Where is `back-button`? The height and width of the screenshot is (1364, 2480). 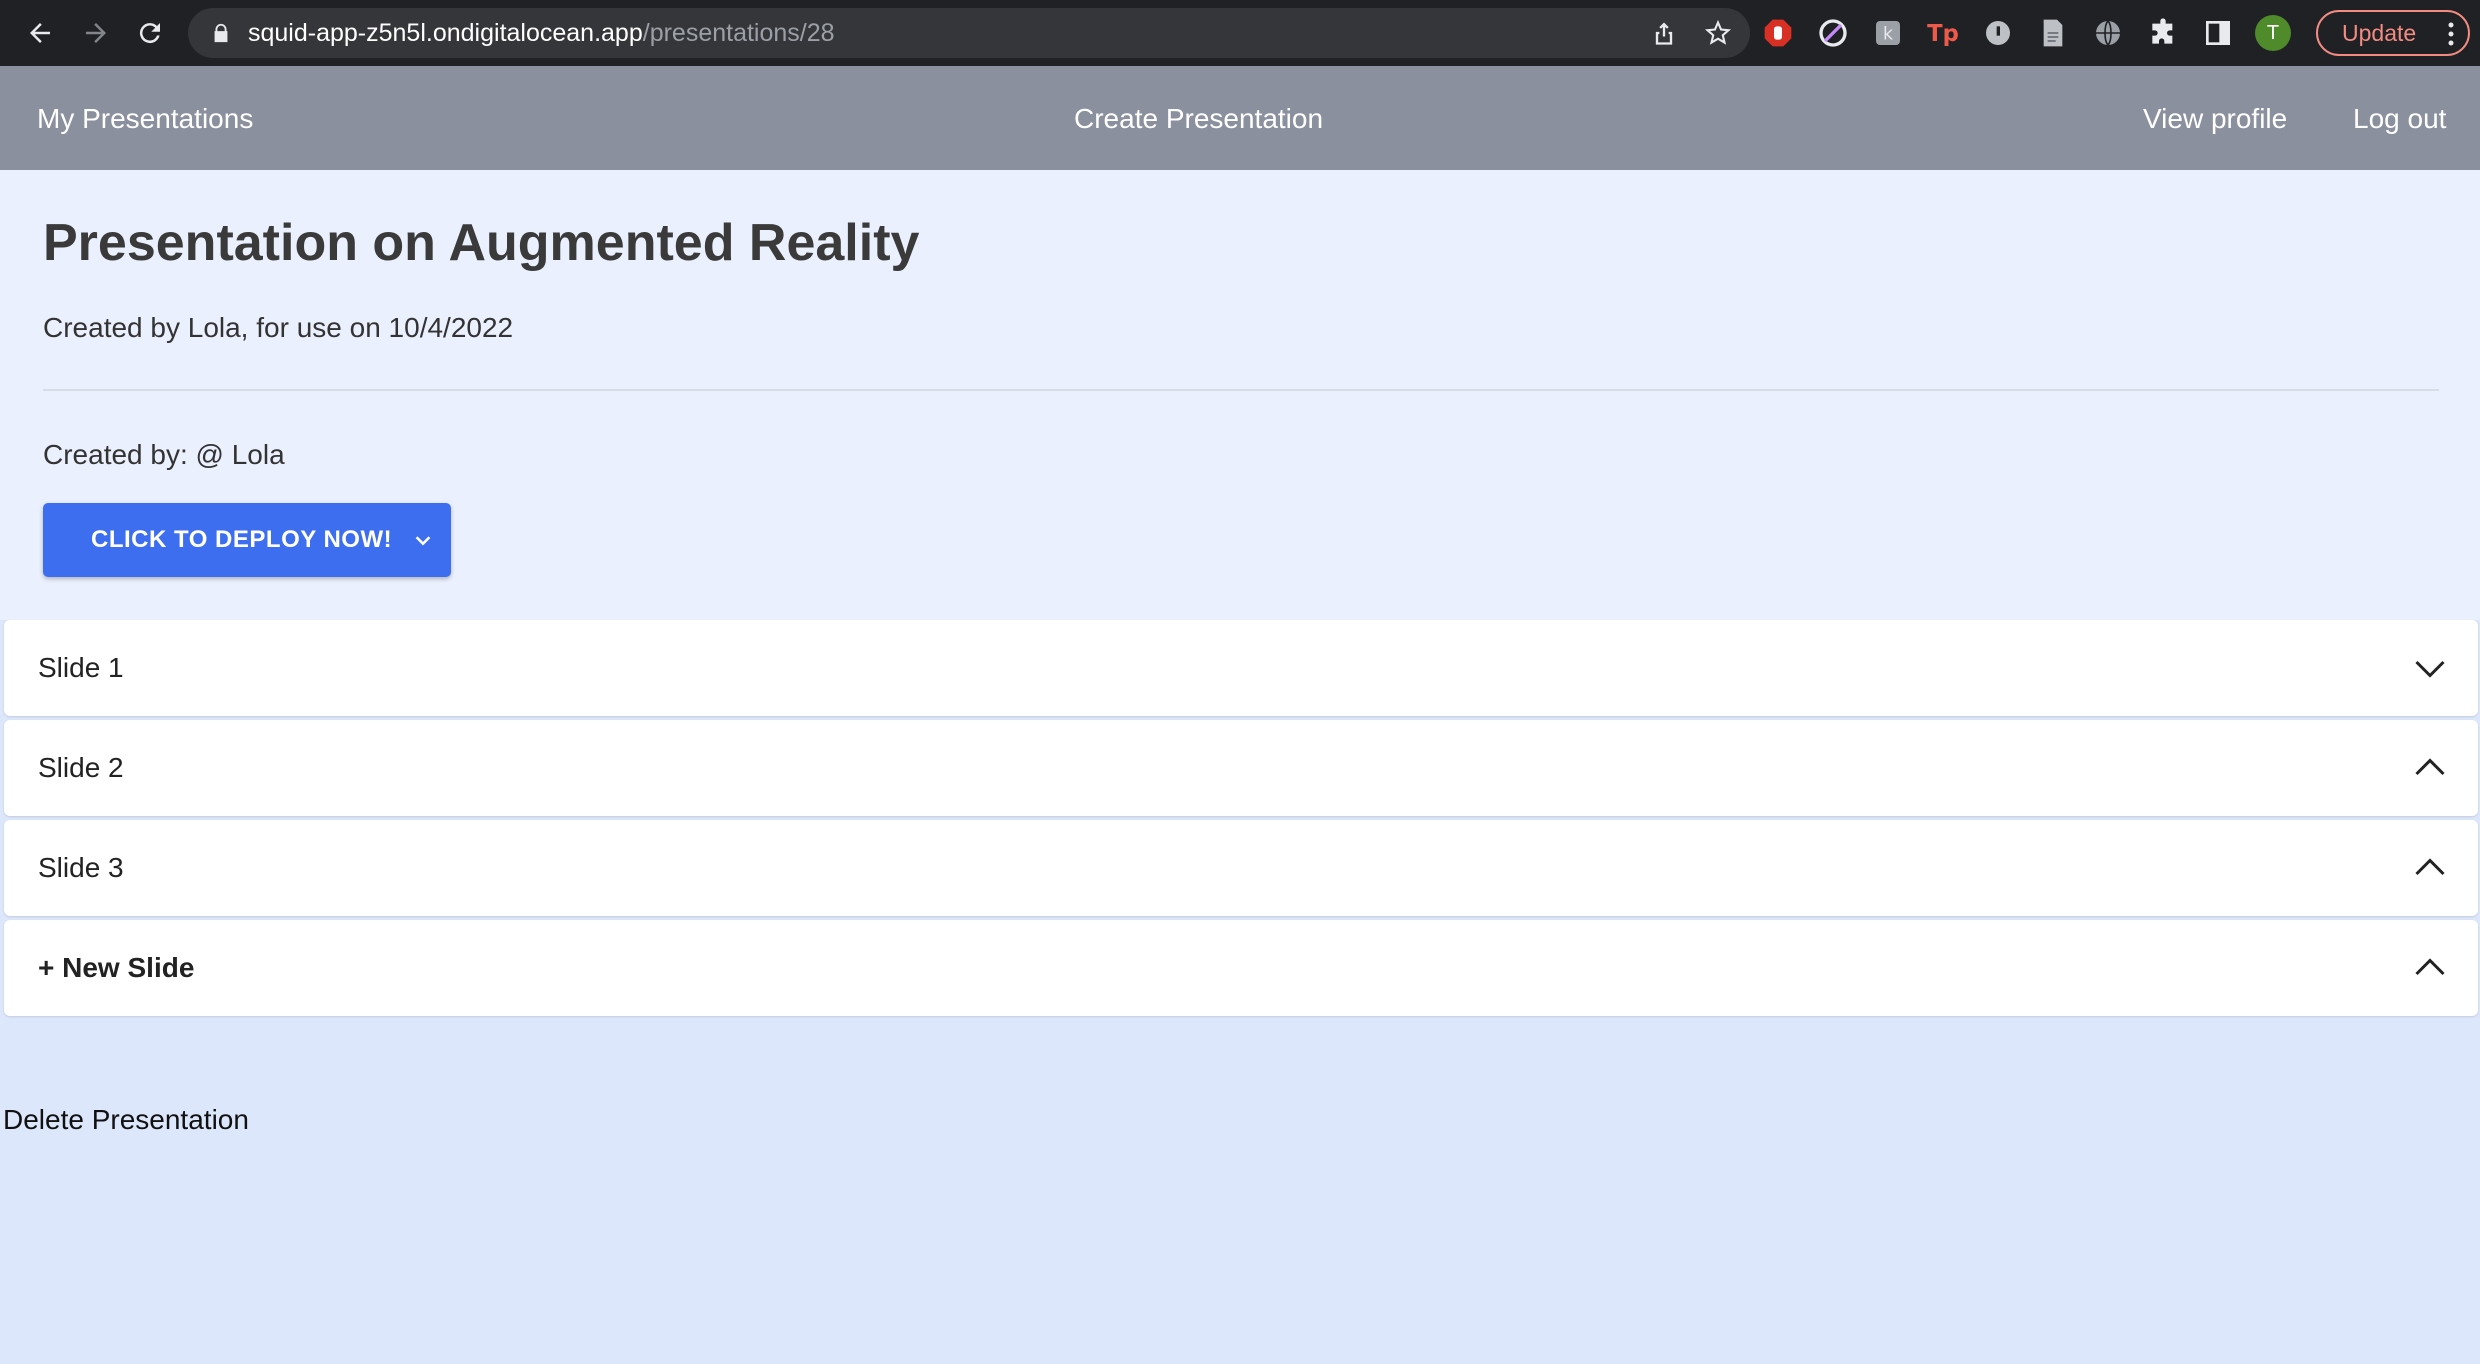 back-button is located at coordinates (40, 33).